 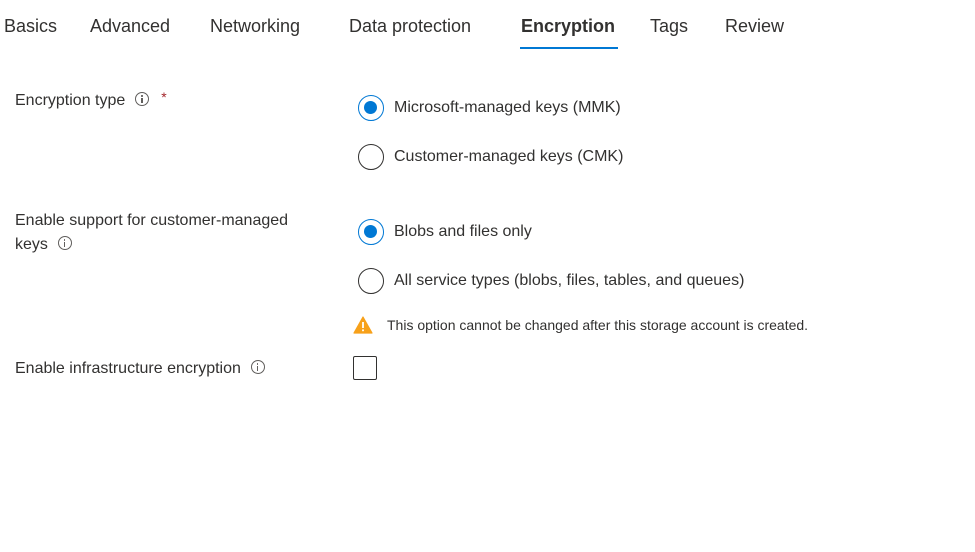 I want to click on radio-cmk: Customer-managed keys (CMK), so click(x=490, y=157).